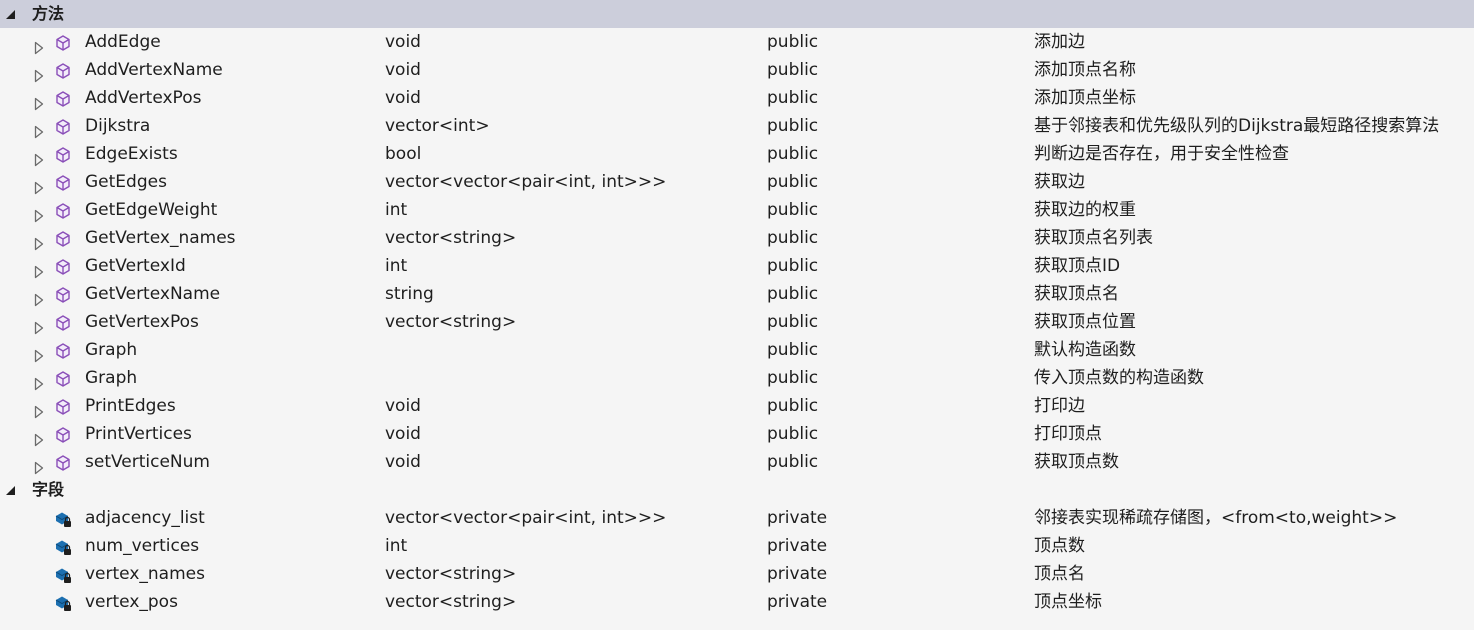 This screenshot has width=1474, height=630. What do you see at coordinates (396, 210) in the screenshot?
I see `member-type: int` at bounding box center [396, 210].